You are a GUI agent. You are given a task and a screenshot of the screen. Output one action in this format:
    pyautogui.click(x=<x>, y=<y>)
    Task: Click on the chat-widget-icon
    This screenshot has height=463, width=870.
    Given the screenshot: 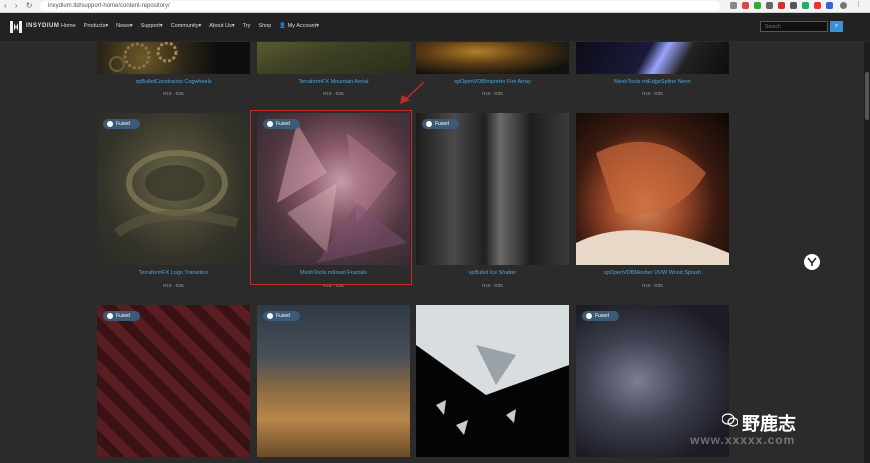 What is the action you would take?
    pyautogui.click(x=812, y=262)
    